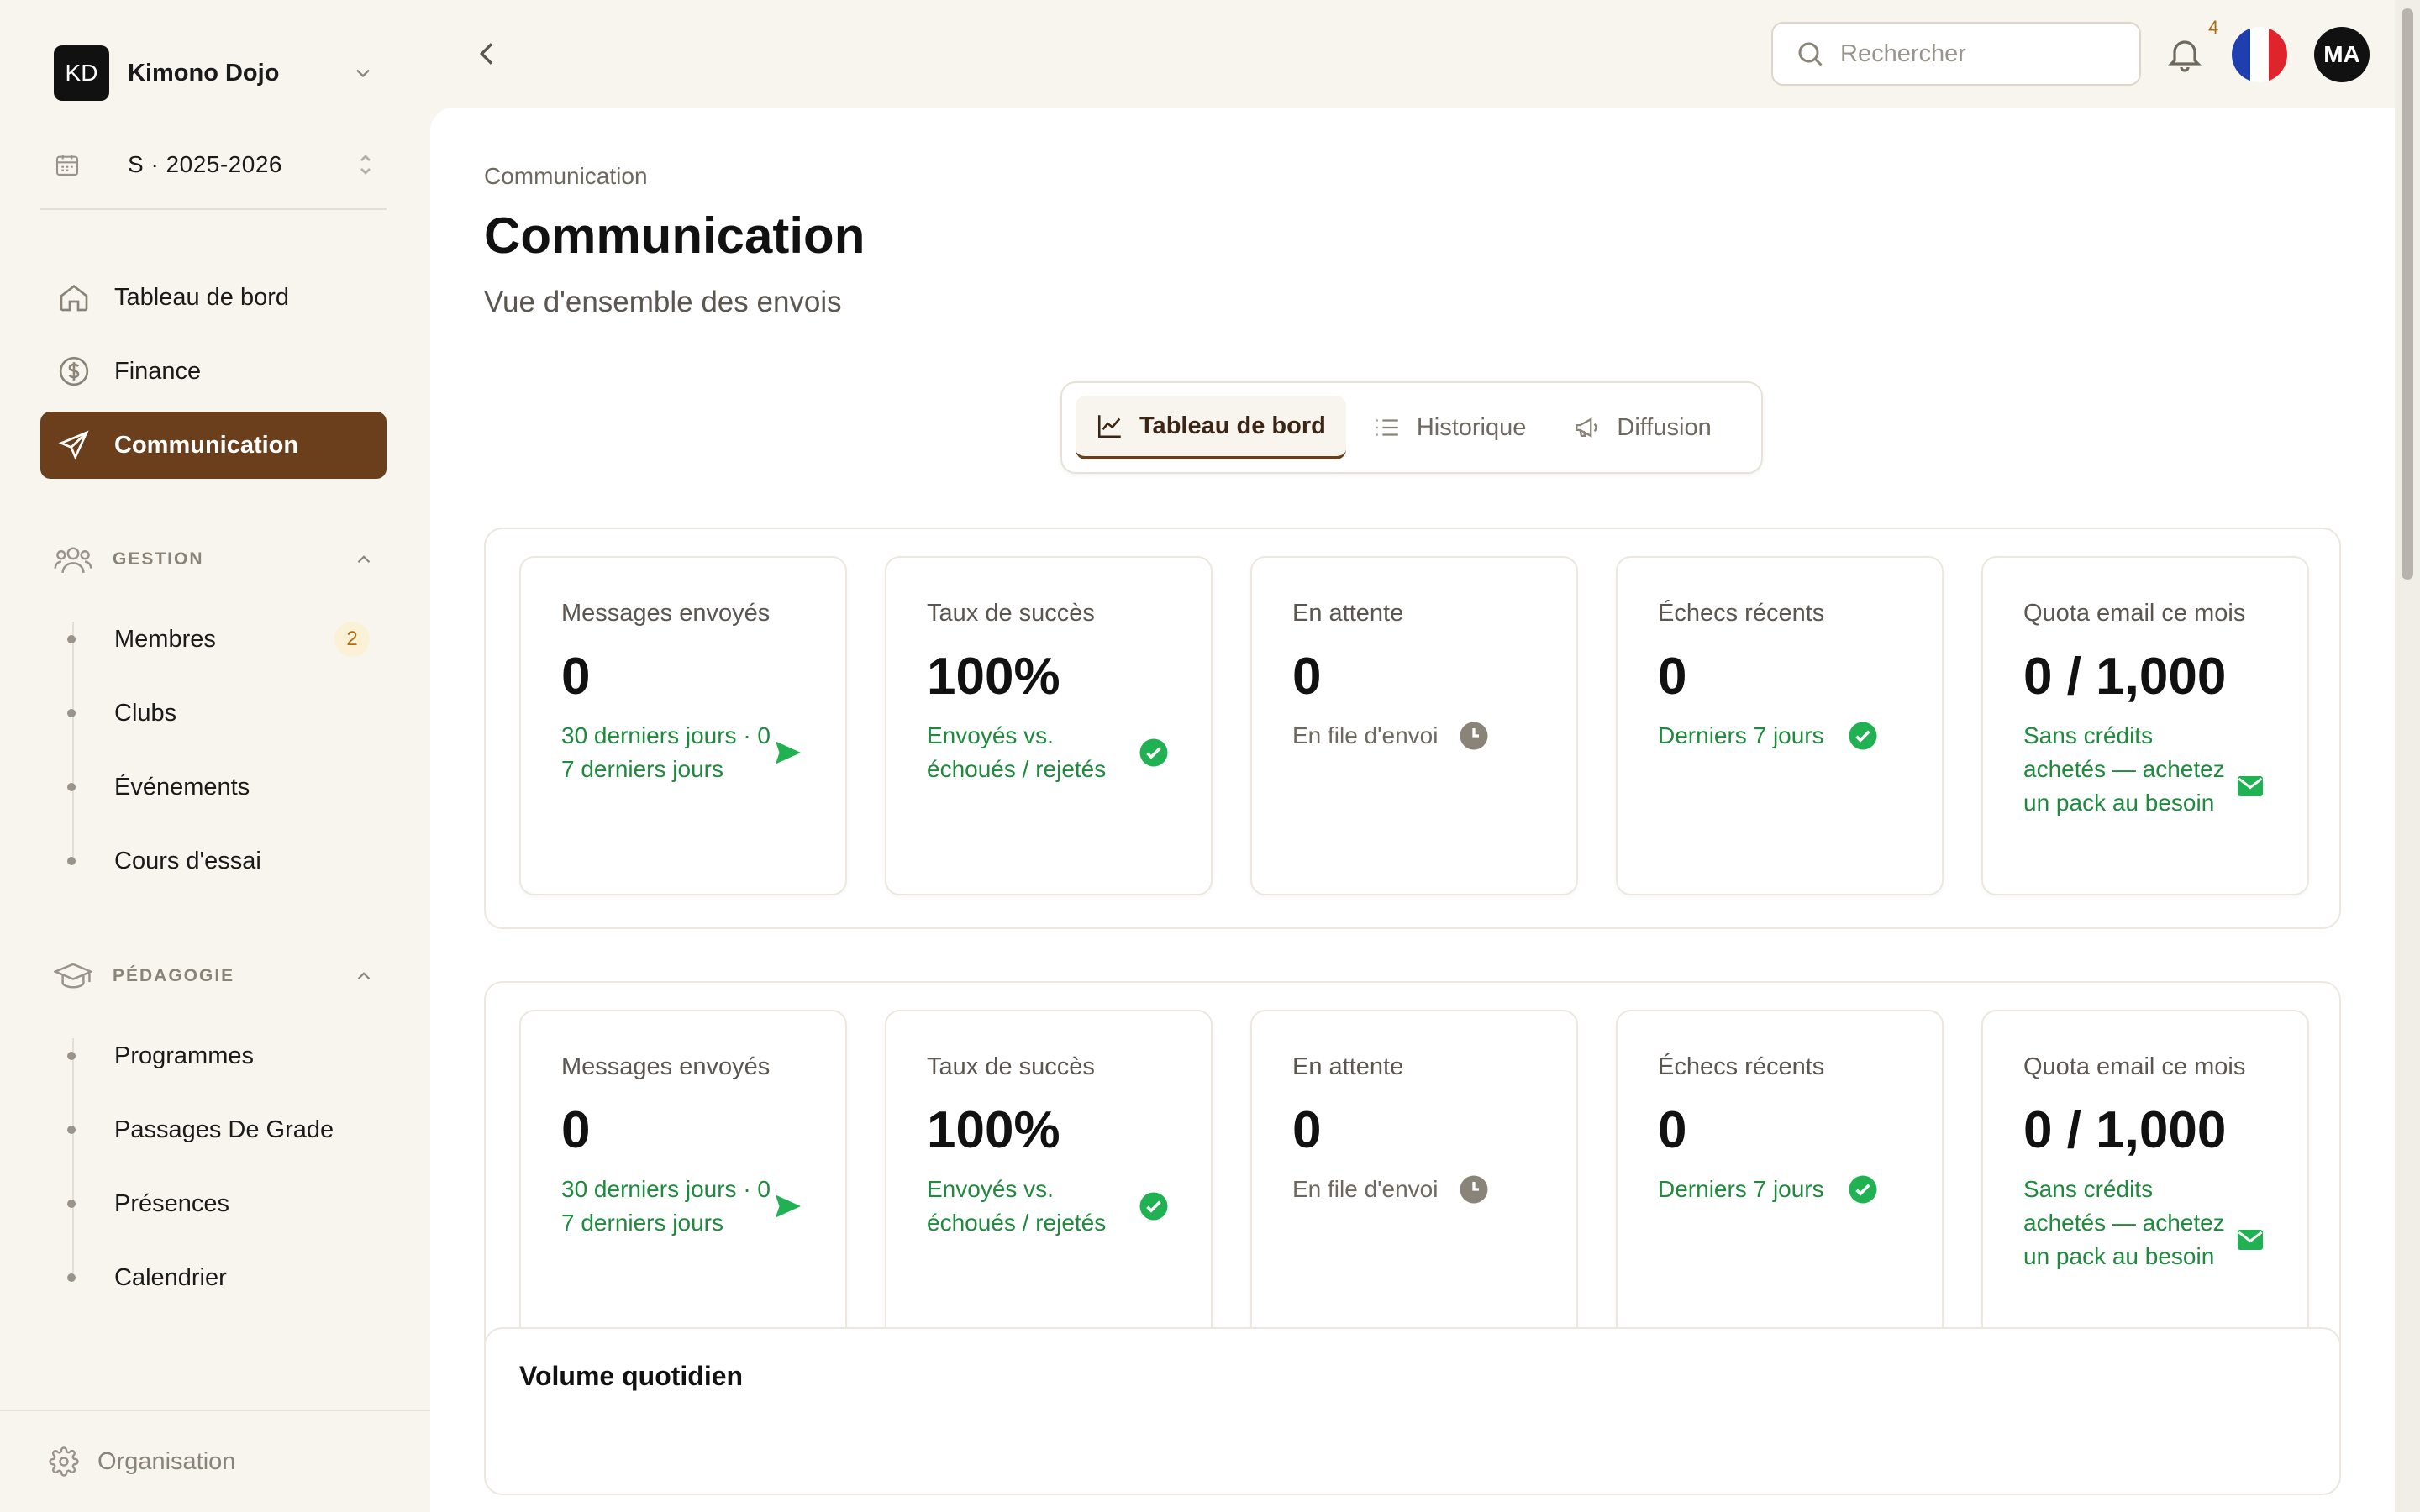 The width and height of the screenshot is (2420, 1512). Describe the element at coordinates (663, 302) in the screenshot. I see `page-subtitle: Vue d'ensemble des envois` at that location.